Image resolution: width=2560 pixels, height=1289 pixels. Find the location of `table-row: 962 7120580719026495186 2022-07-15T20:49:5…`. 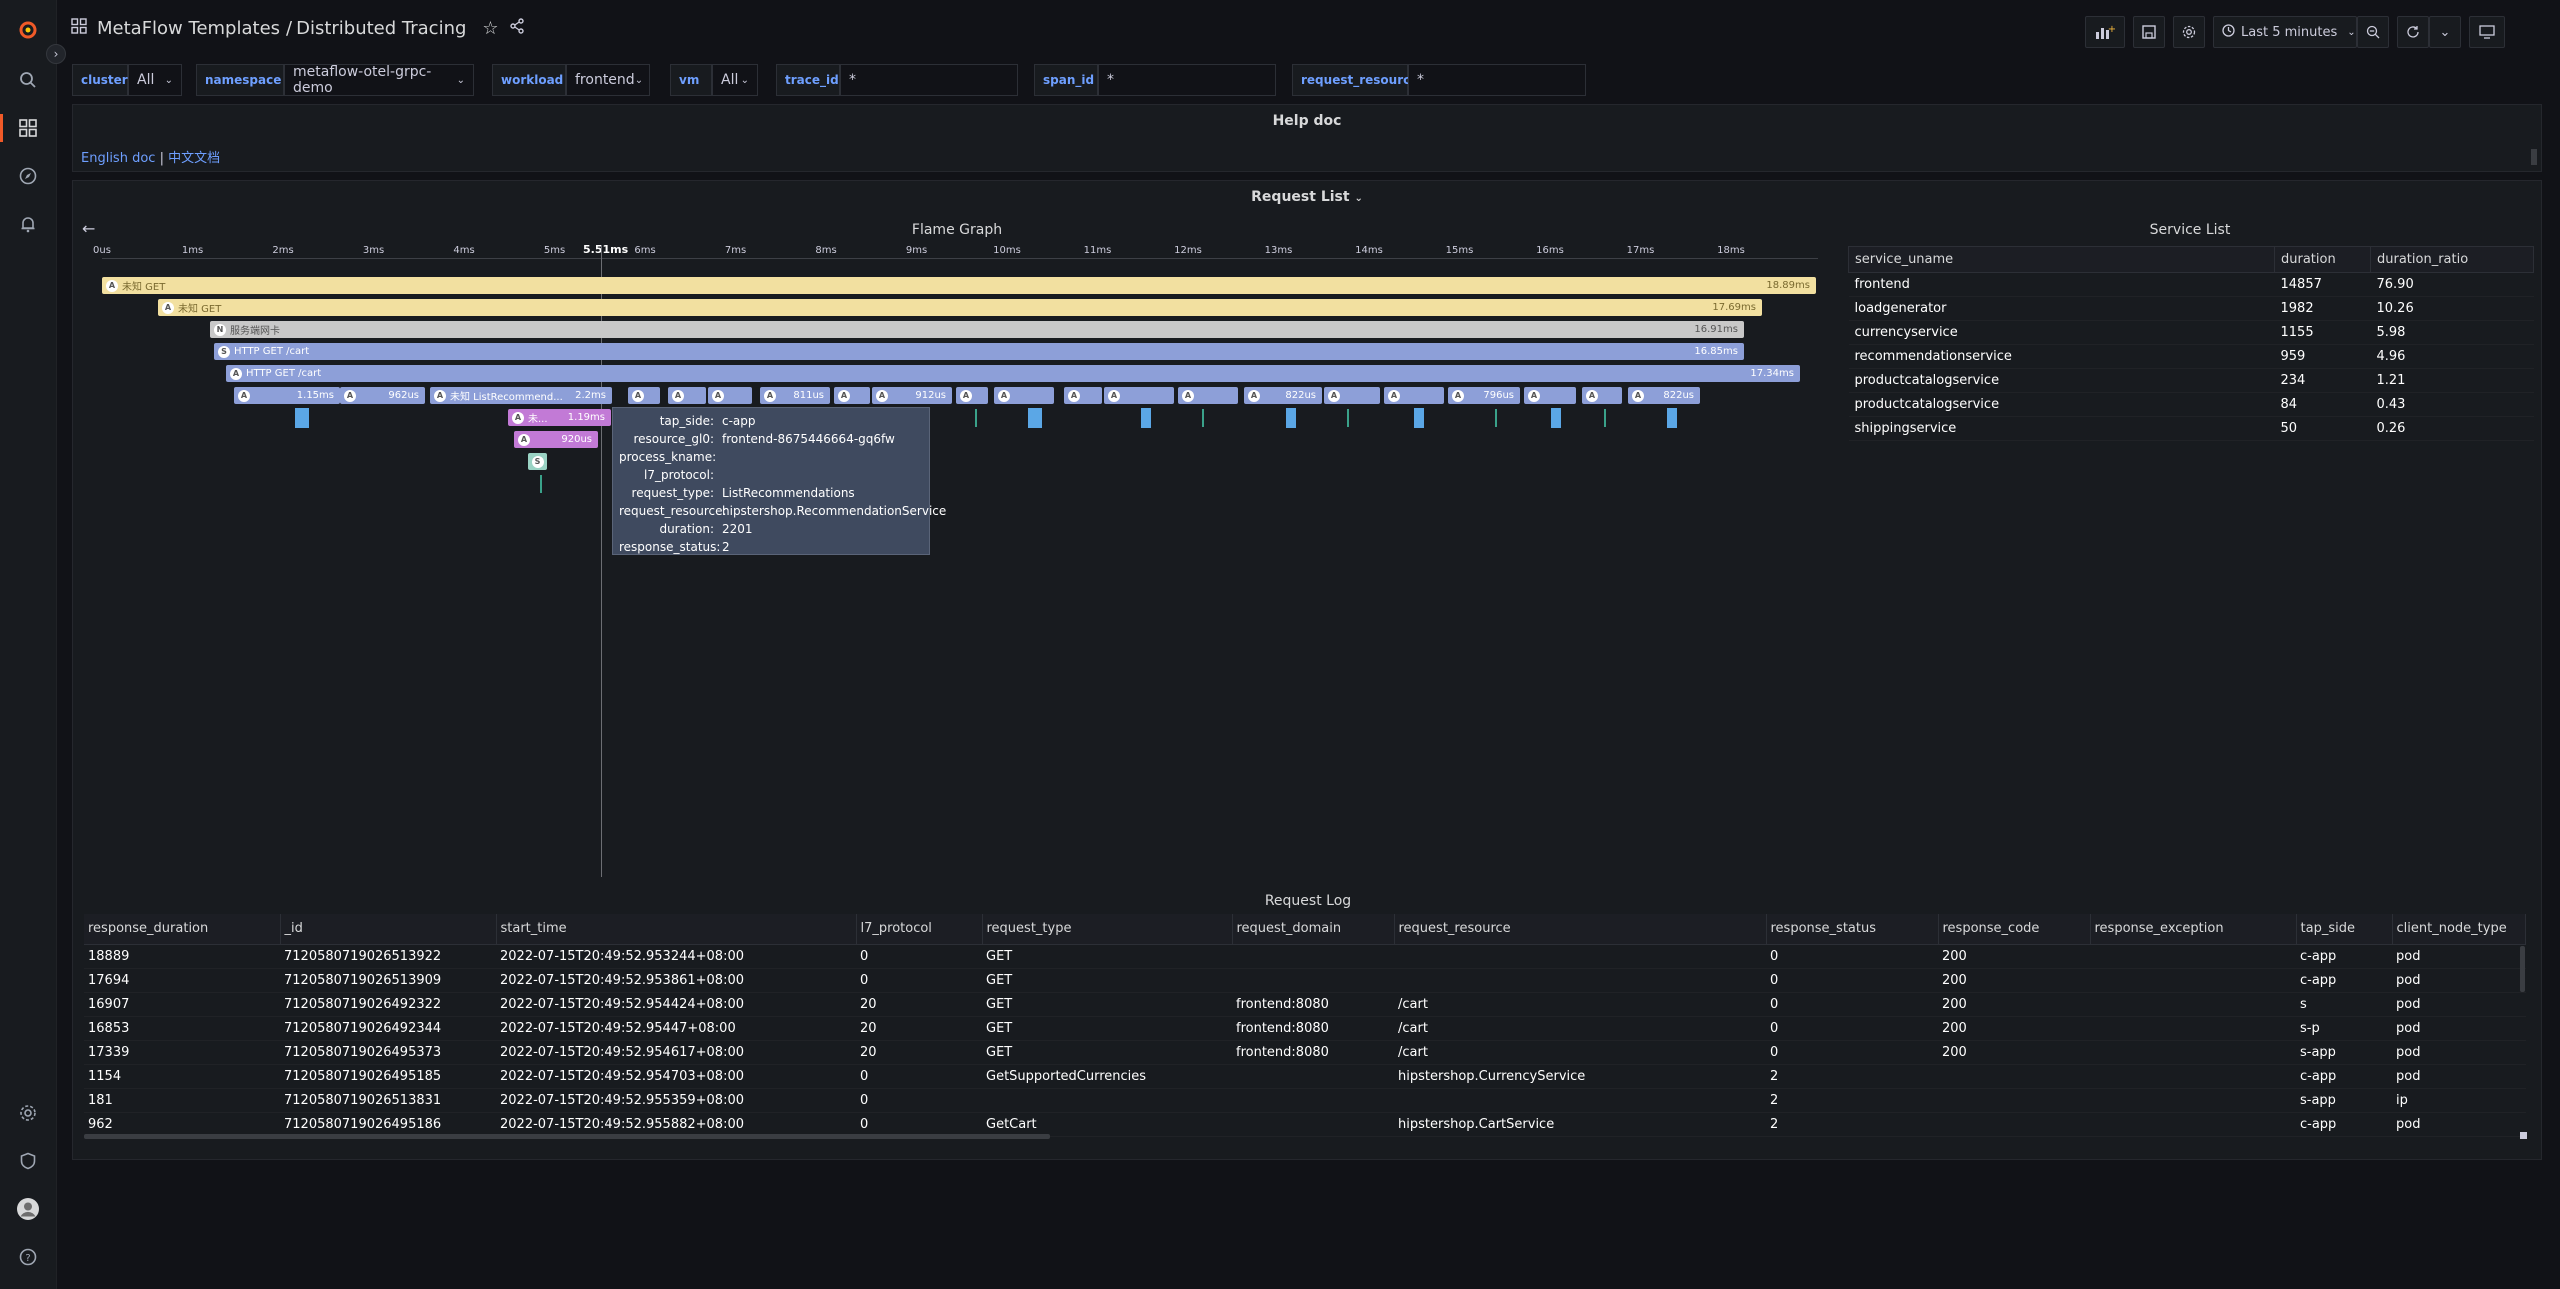

table-row: 962 7120580719026495186 2022-07-15T20:49:5… is located at coordinates (1305, 1124).